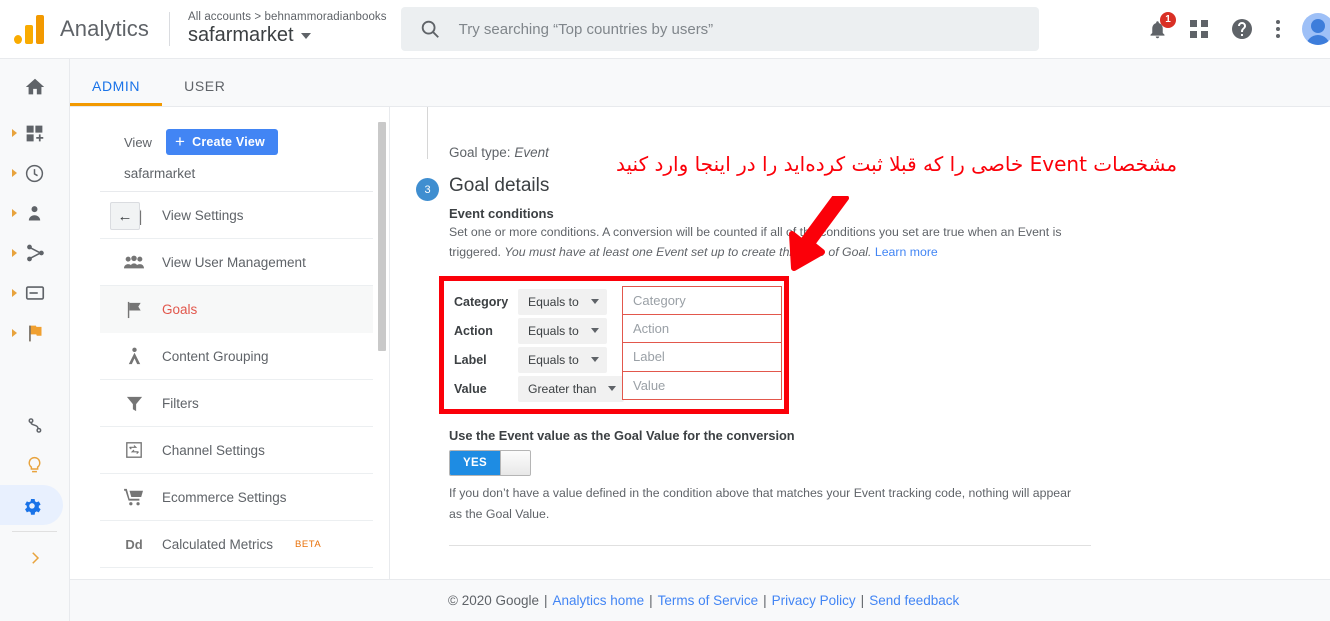 The image size is (1330, 621). I want to click on top-bar-actions: 1, so click(1238, 28).